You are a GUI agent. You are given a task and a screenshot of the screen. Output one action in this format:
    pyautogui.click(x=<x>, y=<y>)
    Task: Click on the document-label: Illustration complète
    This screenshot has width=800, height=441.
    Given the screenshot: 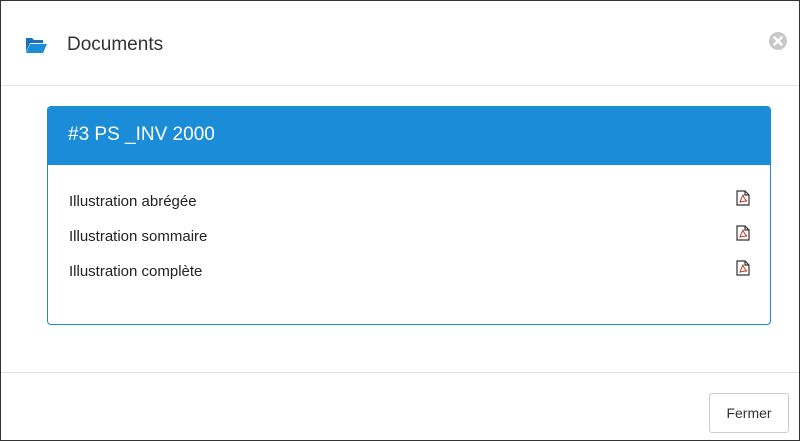 What is the action you would take?
    pyautogui.click(x=136, y=271)
    